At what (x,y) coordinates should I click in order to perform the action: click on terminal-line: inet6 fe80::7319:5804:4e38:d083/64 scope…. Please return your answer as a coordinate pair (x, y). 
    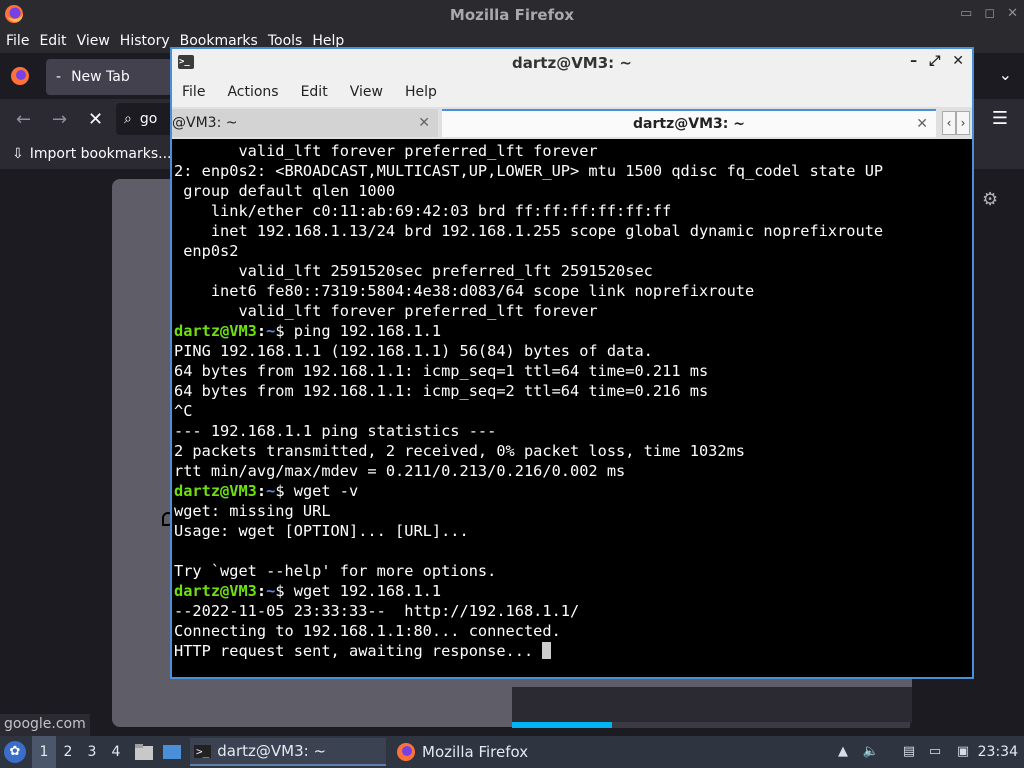
    Looking at the image, I should click on (572, 291).